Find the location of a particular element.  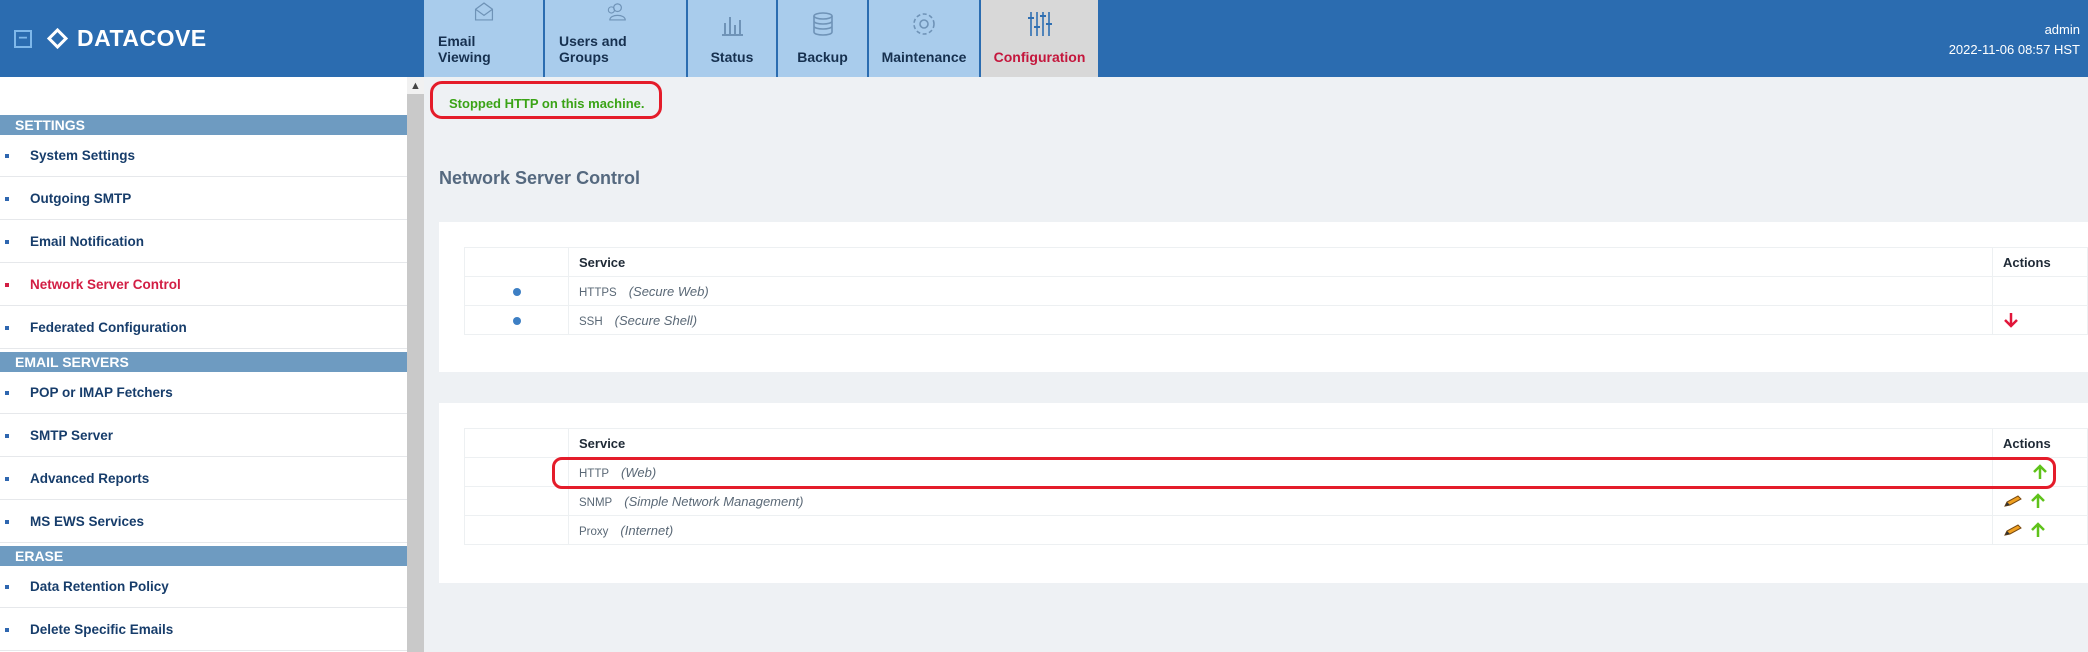

service-desc: (Web) is located at coordinates (639, 472).